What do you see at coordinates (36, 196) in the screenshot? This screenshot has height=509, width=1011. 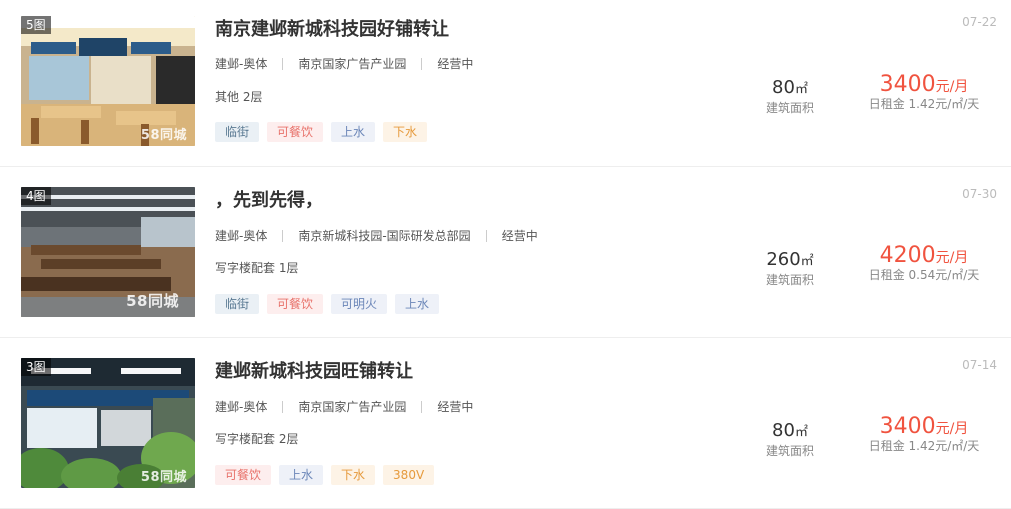 I see `photo-count-badge: 4图` at bounding box center [36, 196].